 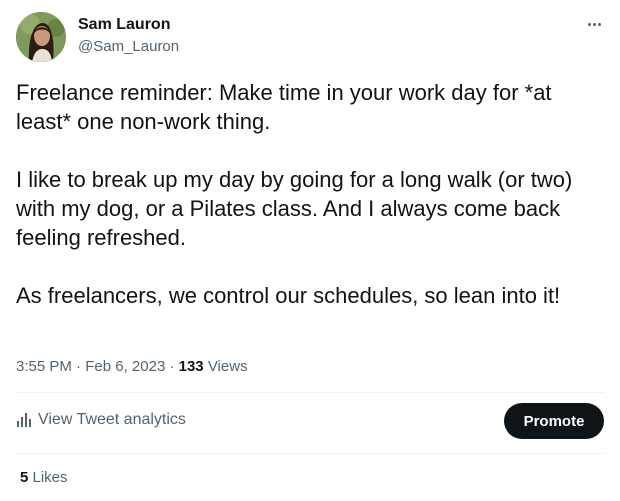 I want to click on likes-label: Likes, so click(x=48, y=477).